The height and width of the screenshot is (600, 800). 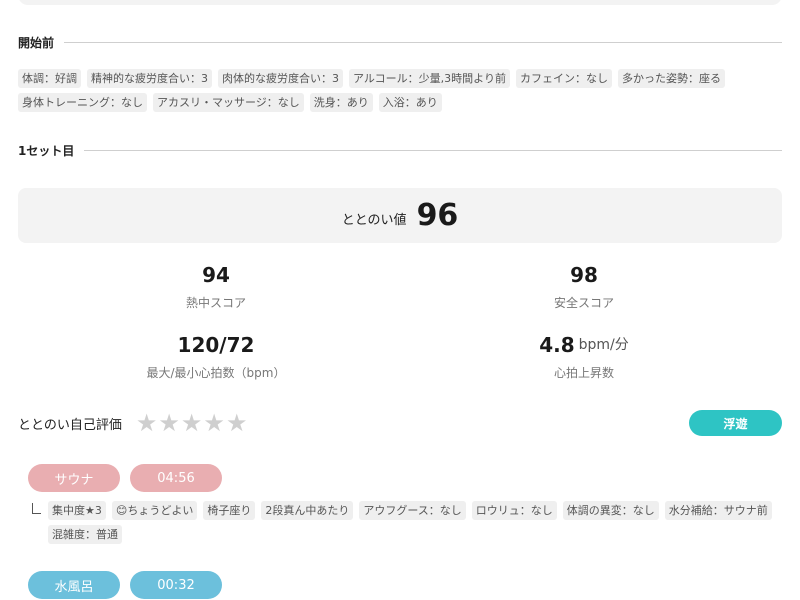 I want to click on self-evaluation: ととのい自己評価 ★★★★★, so click(x=133, y=423).